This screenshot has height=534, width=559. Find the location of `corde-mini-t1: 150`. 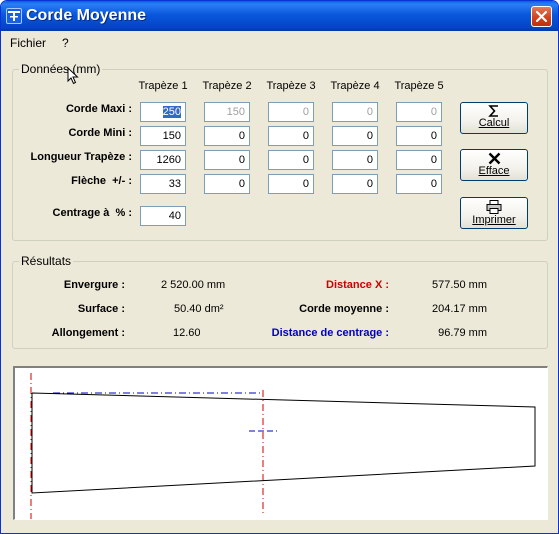

corde-mini-t1: 150 is located at coordinates (163, 136).